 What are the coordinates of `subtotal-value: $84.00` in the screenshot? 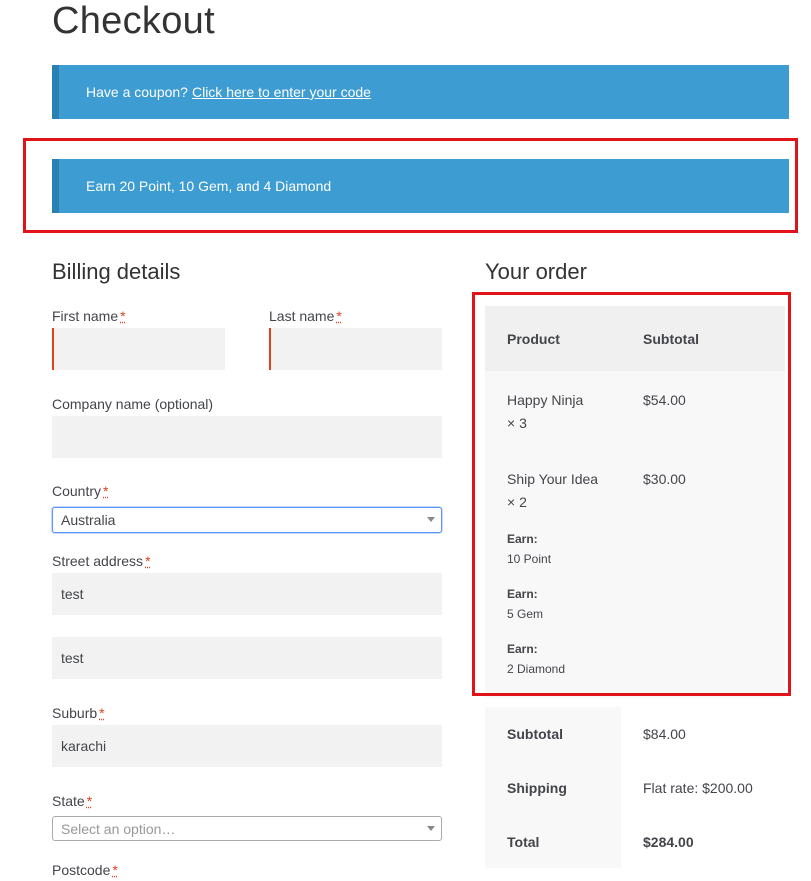 It's located at (664, 734).